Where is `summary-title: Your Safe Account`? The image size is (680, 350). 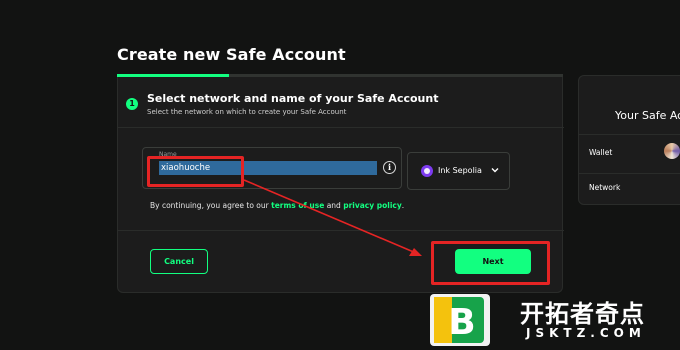 summary-title: Your Safe Account is located at coordinates (647, 115).